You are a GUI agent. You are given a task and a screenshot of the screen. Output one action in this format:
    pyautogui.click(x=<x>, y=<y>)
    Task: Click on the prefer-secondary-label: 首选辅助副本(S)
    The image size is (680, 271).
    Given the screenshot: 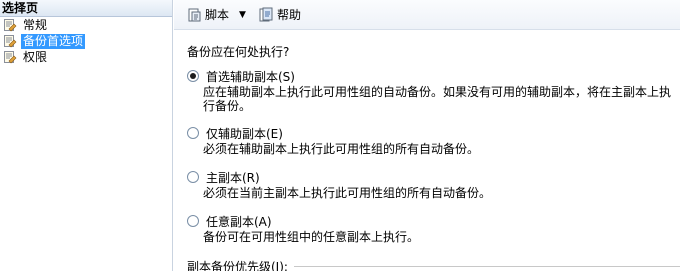 What is the action you would take?
    pyautogui.click(x=250, y=76)
    